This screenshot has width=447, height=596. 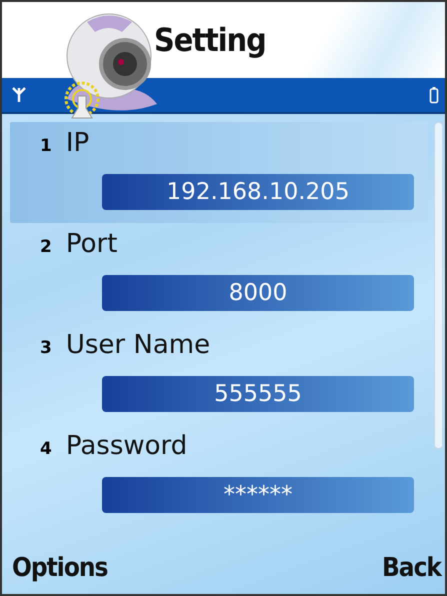 I want to click on value-field: 8000, so click(x=258, y=293).